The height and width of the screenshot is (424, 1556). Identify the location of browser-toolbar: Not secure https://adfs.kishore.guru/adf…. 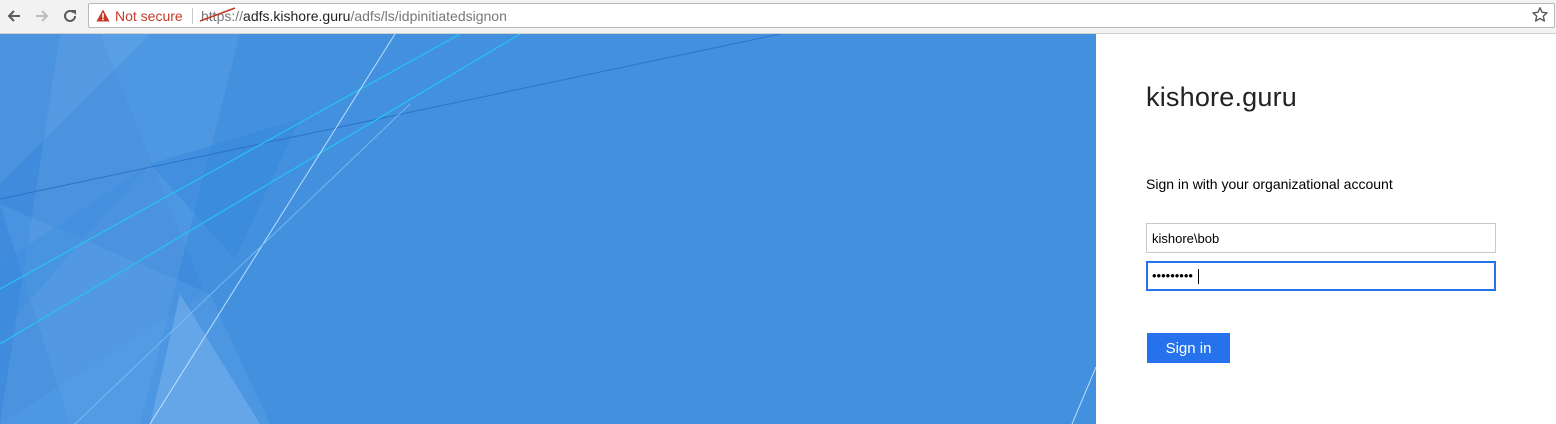
(778, 17).